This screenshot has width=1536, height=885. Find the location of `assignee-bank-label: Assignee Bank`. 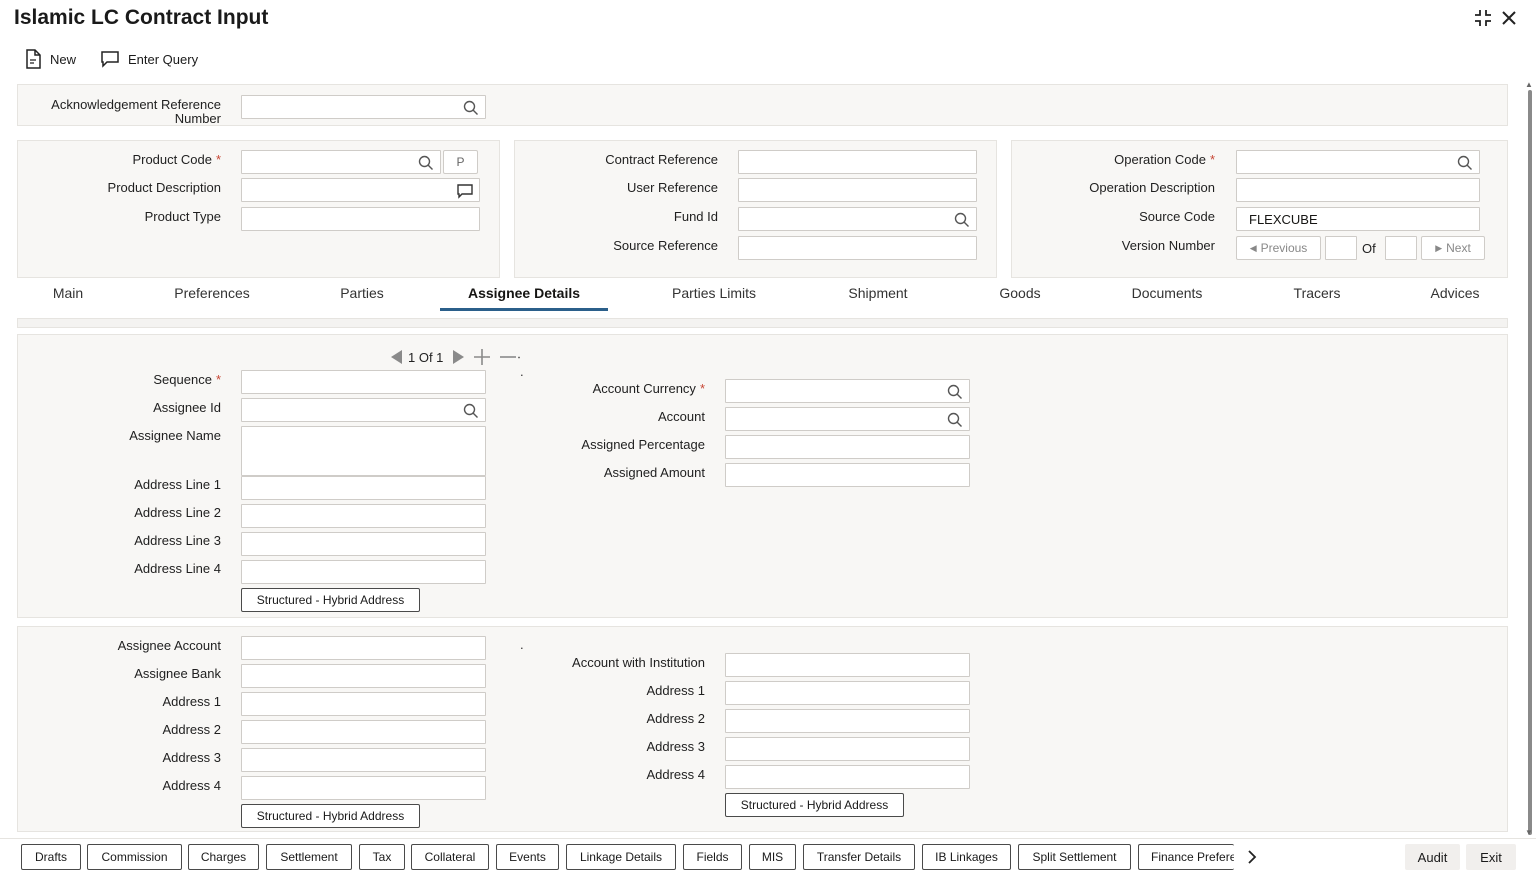

assignee-bank-label: Assignee Bank is located at coordinates (177, 673).